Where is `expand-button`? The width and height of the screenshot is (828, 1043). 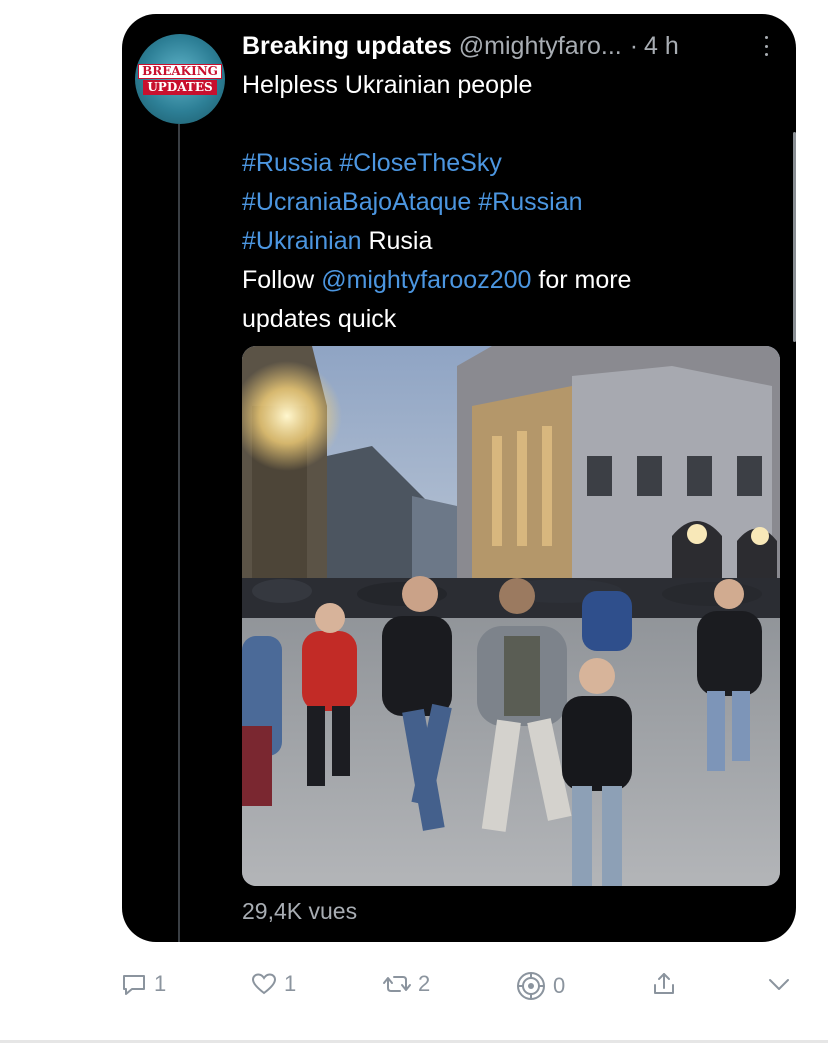
expand-button is located at coordinates (779, 984).